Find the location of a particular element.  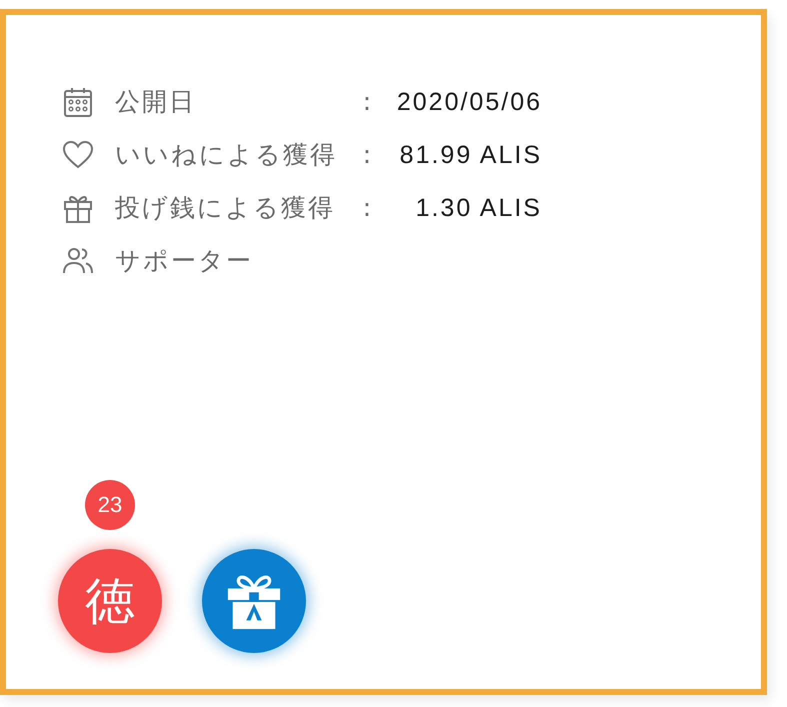

info-label: 投げ銭による獲得 is located at coordinates (225, 208).